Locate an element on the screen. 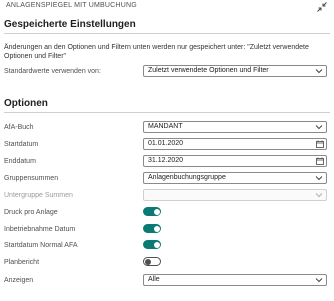  gruppensummen-select: Anlagenbuchungsgruppe is located at coordinates (235, 178).